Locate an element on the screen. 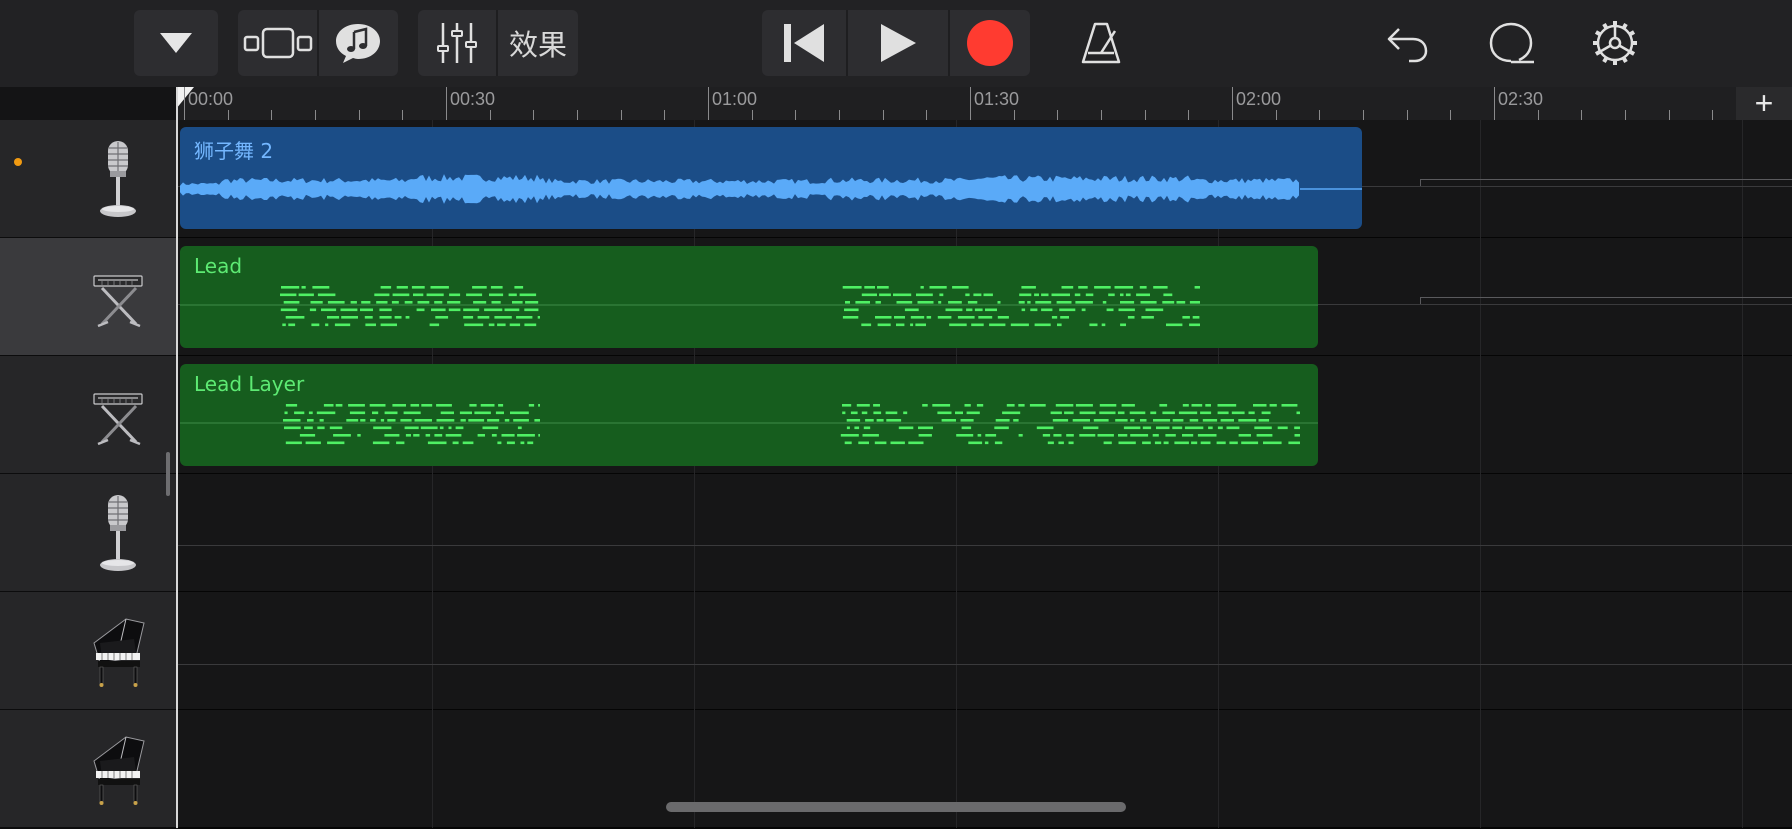 The width and height of the screenshot is (1792, 829). view-group is located at coordinates (318, 43).